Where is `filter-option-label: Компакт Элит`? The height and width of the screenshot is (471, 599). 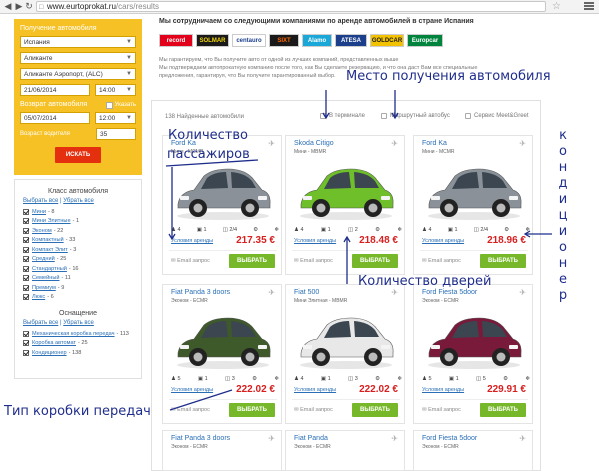
filter-option-label: Компакт Элит is located at coordinates (50, 250).